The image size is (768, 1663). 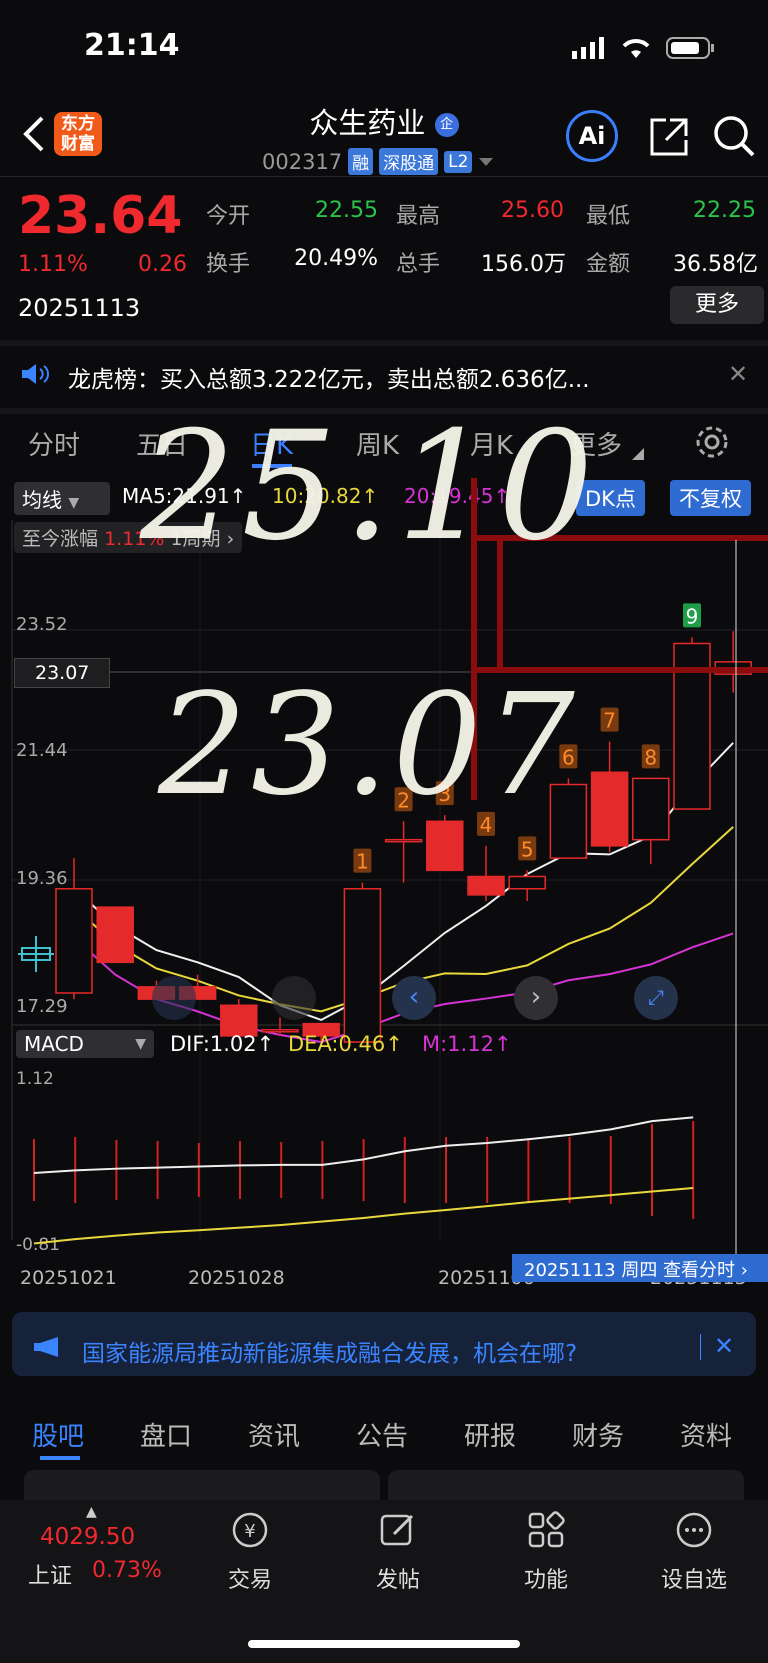 I want to click on status-time: 21:14, so click(x=132, y=45).